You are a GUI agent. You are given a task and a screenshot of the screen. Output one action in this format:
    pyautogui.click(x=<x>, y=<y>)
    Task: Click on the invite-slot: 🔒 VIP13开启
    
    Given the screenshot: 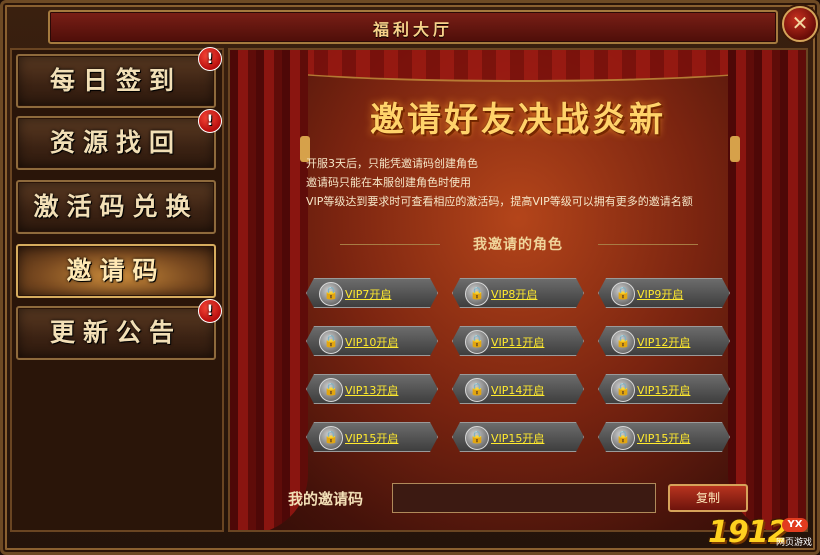 What is the action you would take?
    pyautogui.click(x=372, y=389)
    